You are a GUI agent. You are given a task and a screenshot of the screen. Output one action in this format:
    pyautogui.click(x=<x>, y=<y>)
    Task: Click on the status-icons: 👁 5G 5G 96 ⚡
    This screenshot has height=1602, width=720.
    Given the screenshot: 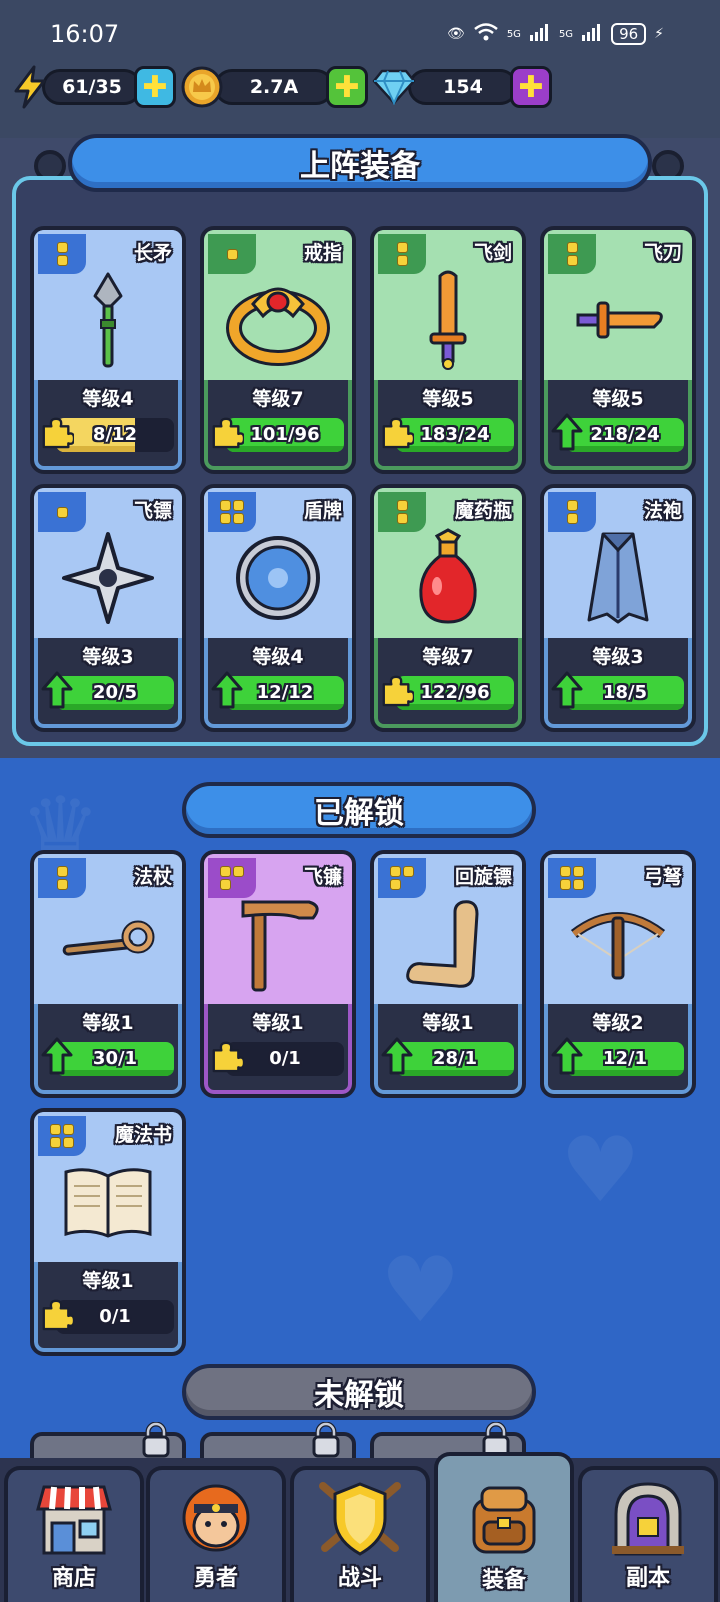 What is the action you would take?
    pyautogui.click(x=555, y=34)
    